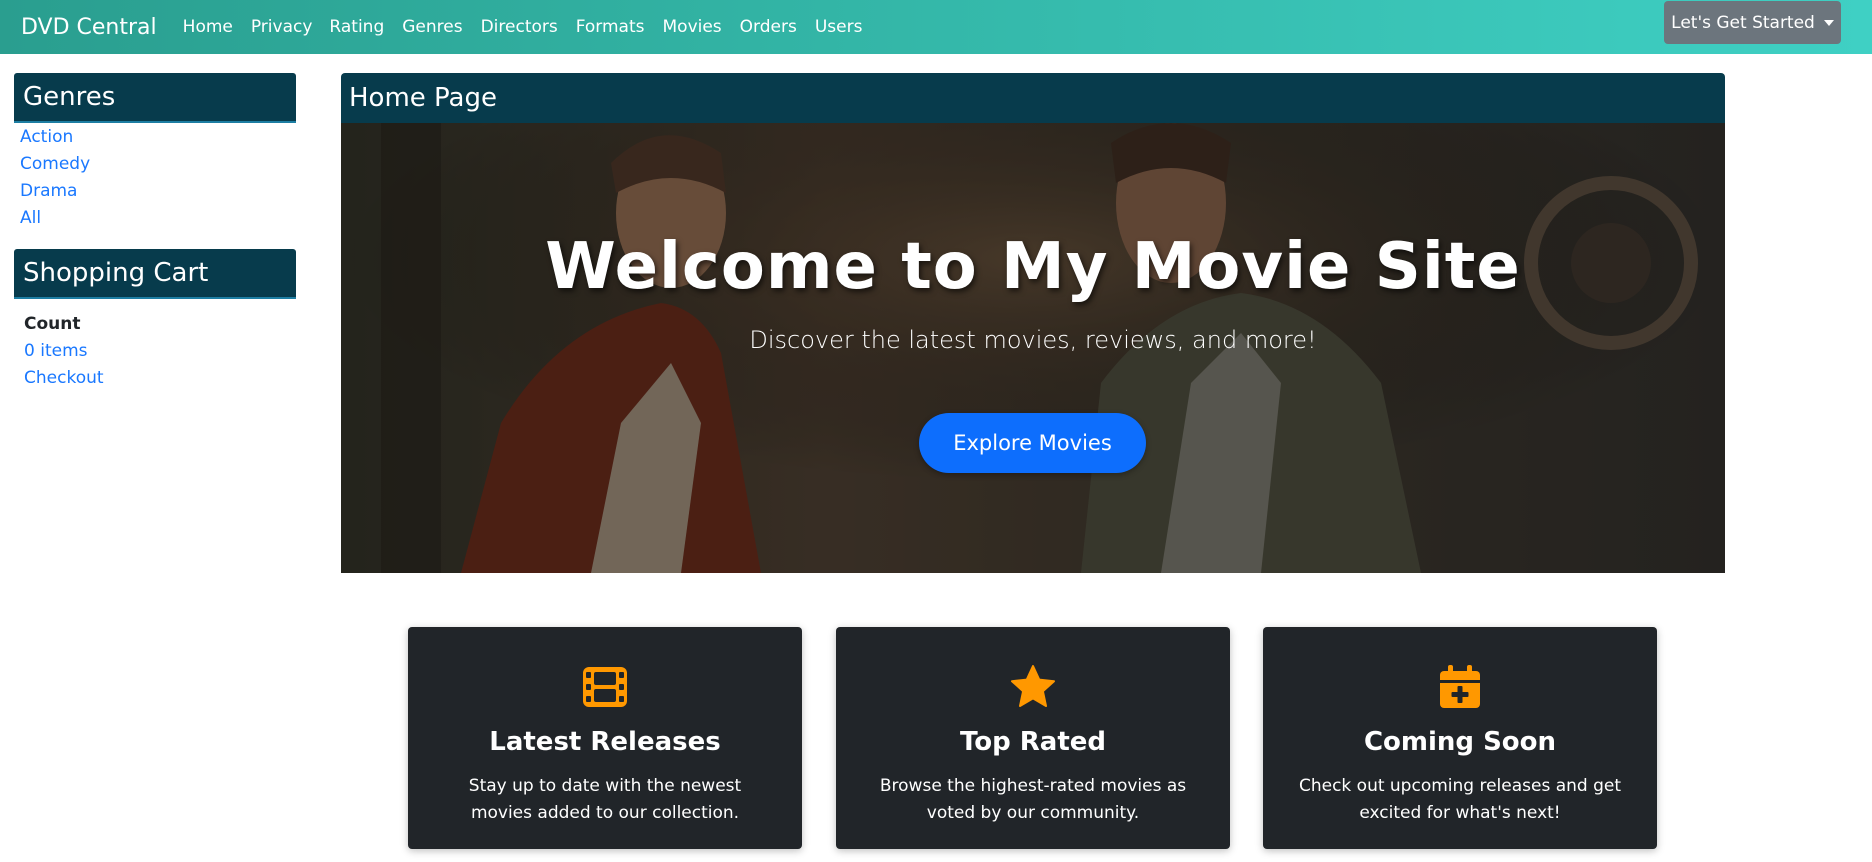  Describe the element at coordinates (692, 27) in the screenshot. I see `nav-movies: Movies` at that location.